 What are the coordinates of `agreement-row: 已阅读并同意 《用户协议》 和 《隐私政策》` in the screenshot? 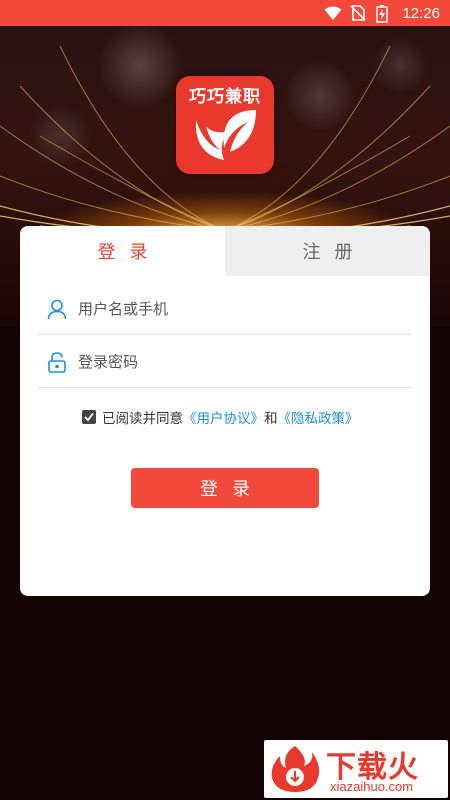 It's located at (220, 417).